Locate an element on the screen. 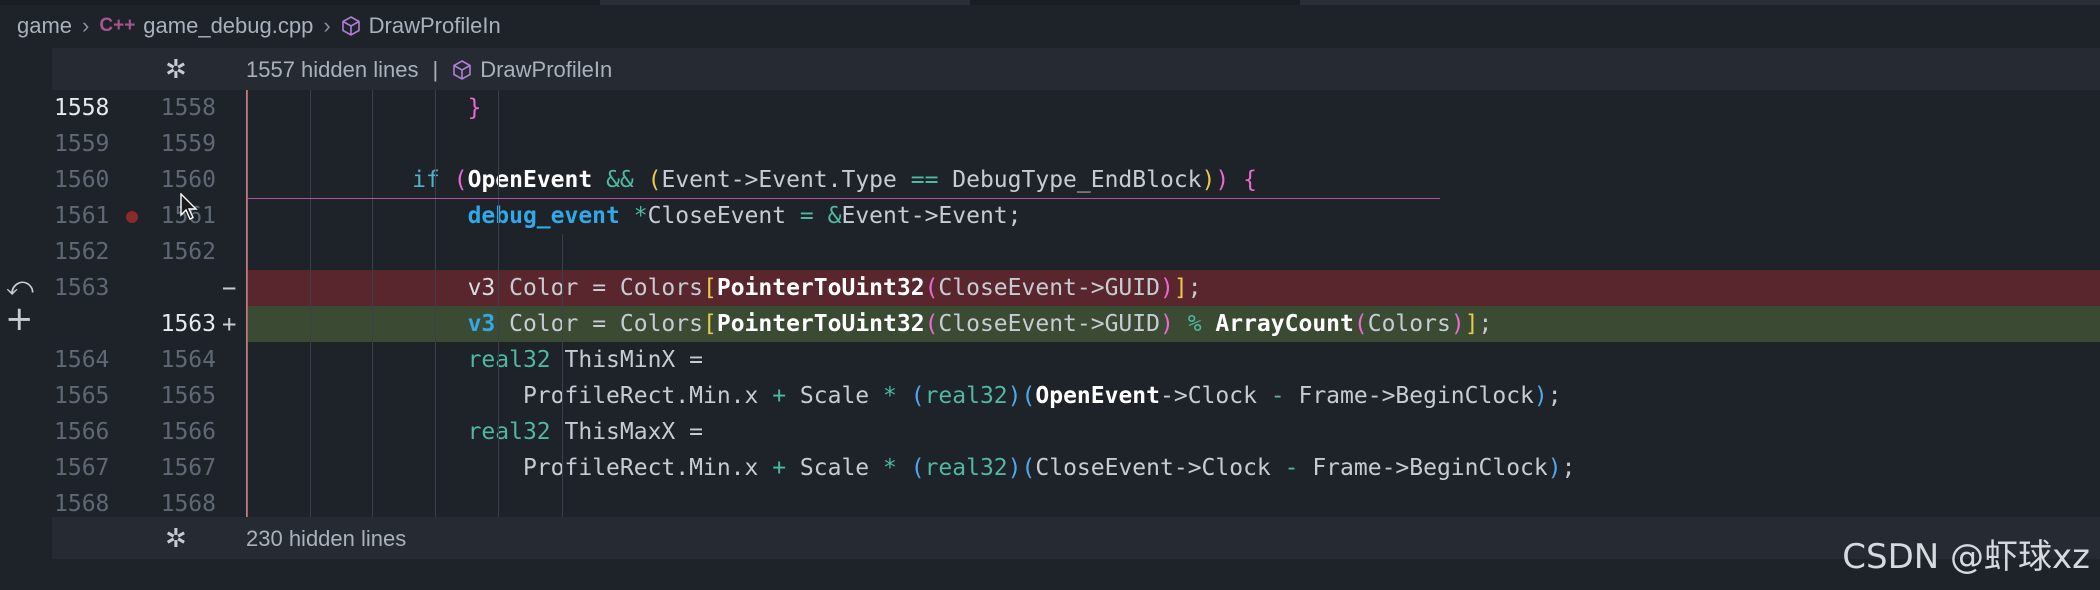 The width and height of the screenshot is (2100, 590). breadcrumb-symbol: DrawProfileIn is located at coordinates (435, 26).